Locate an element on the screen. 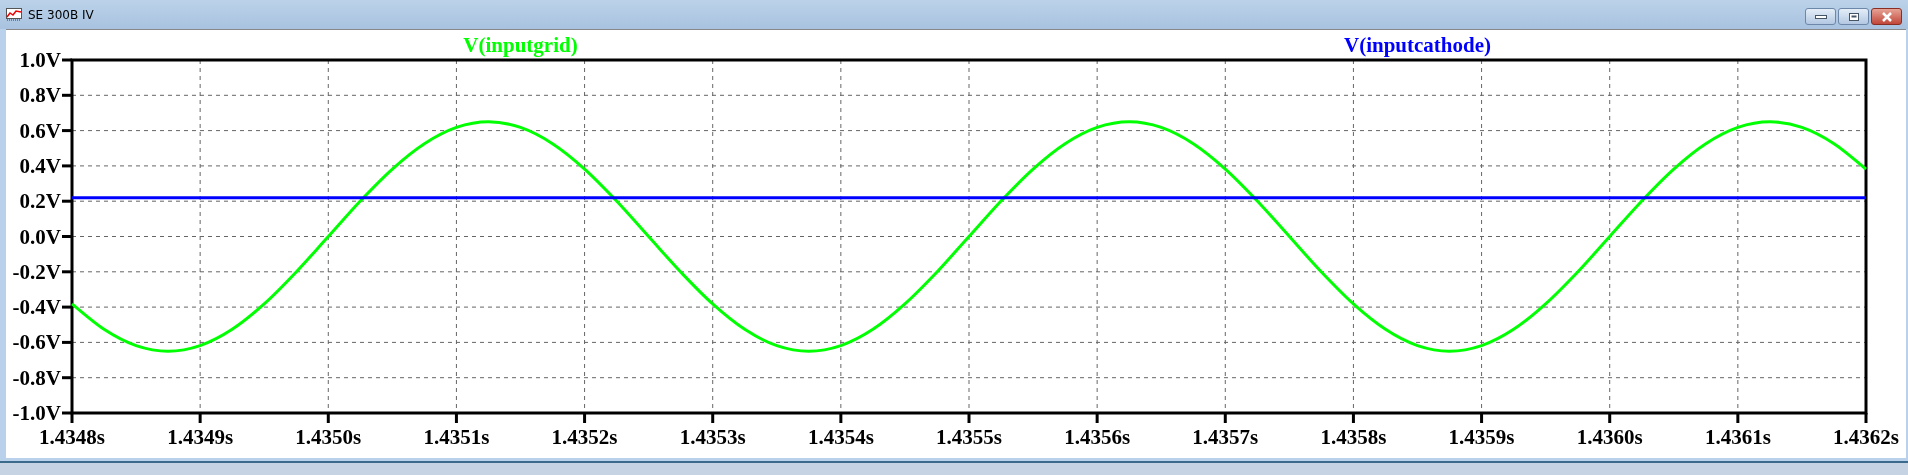  y-tick-label: 0.4V is located at coordinates (40, 165).